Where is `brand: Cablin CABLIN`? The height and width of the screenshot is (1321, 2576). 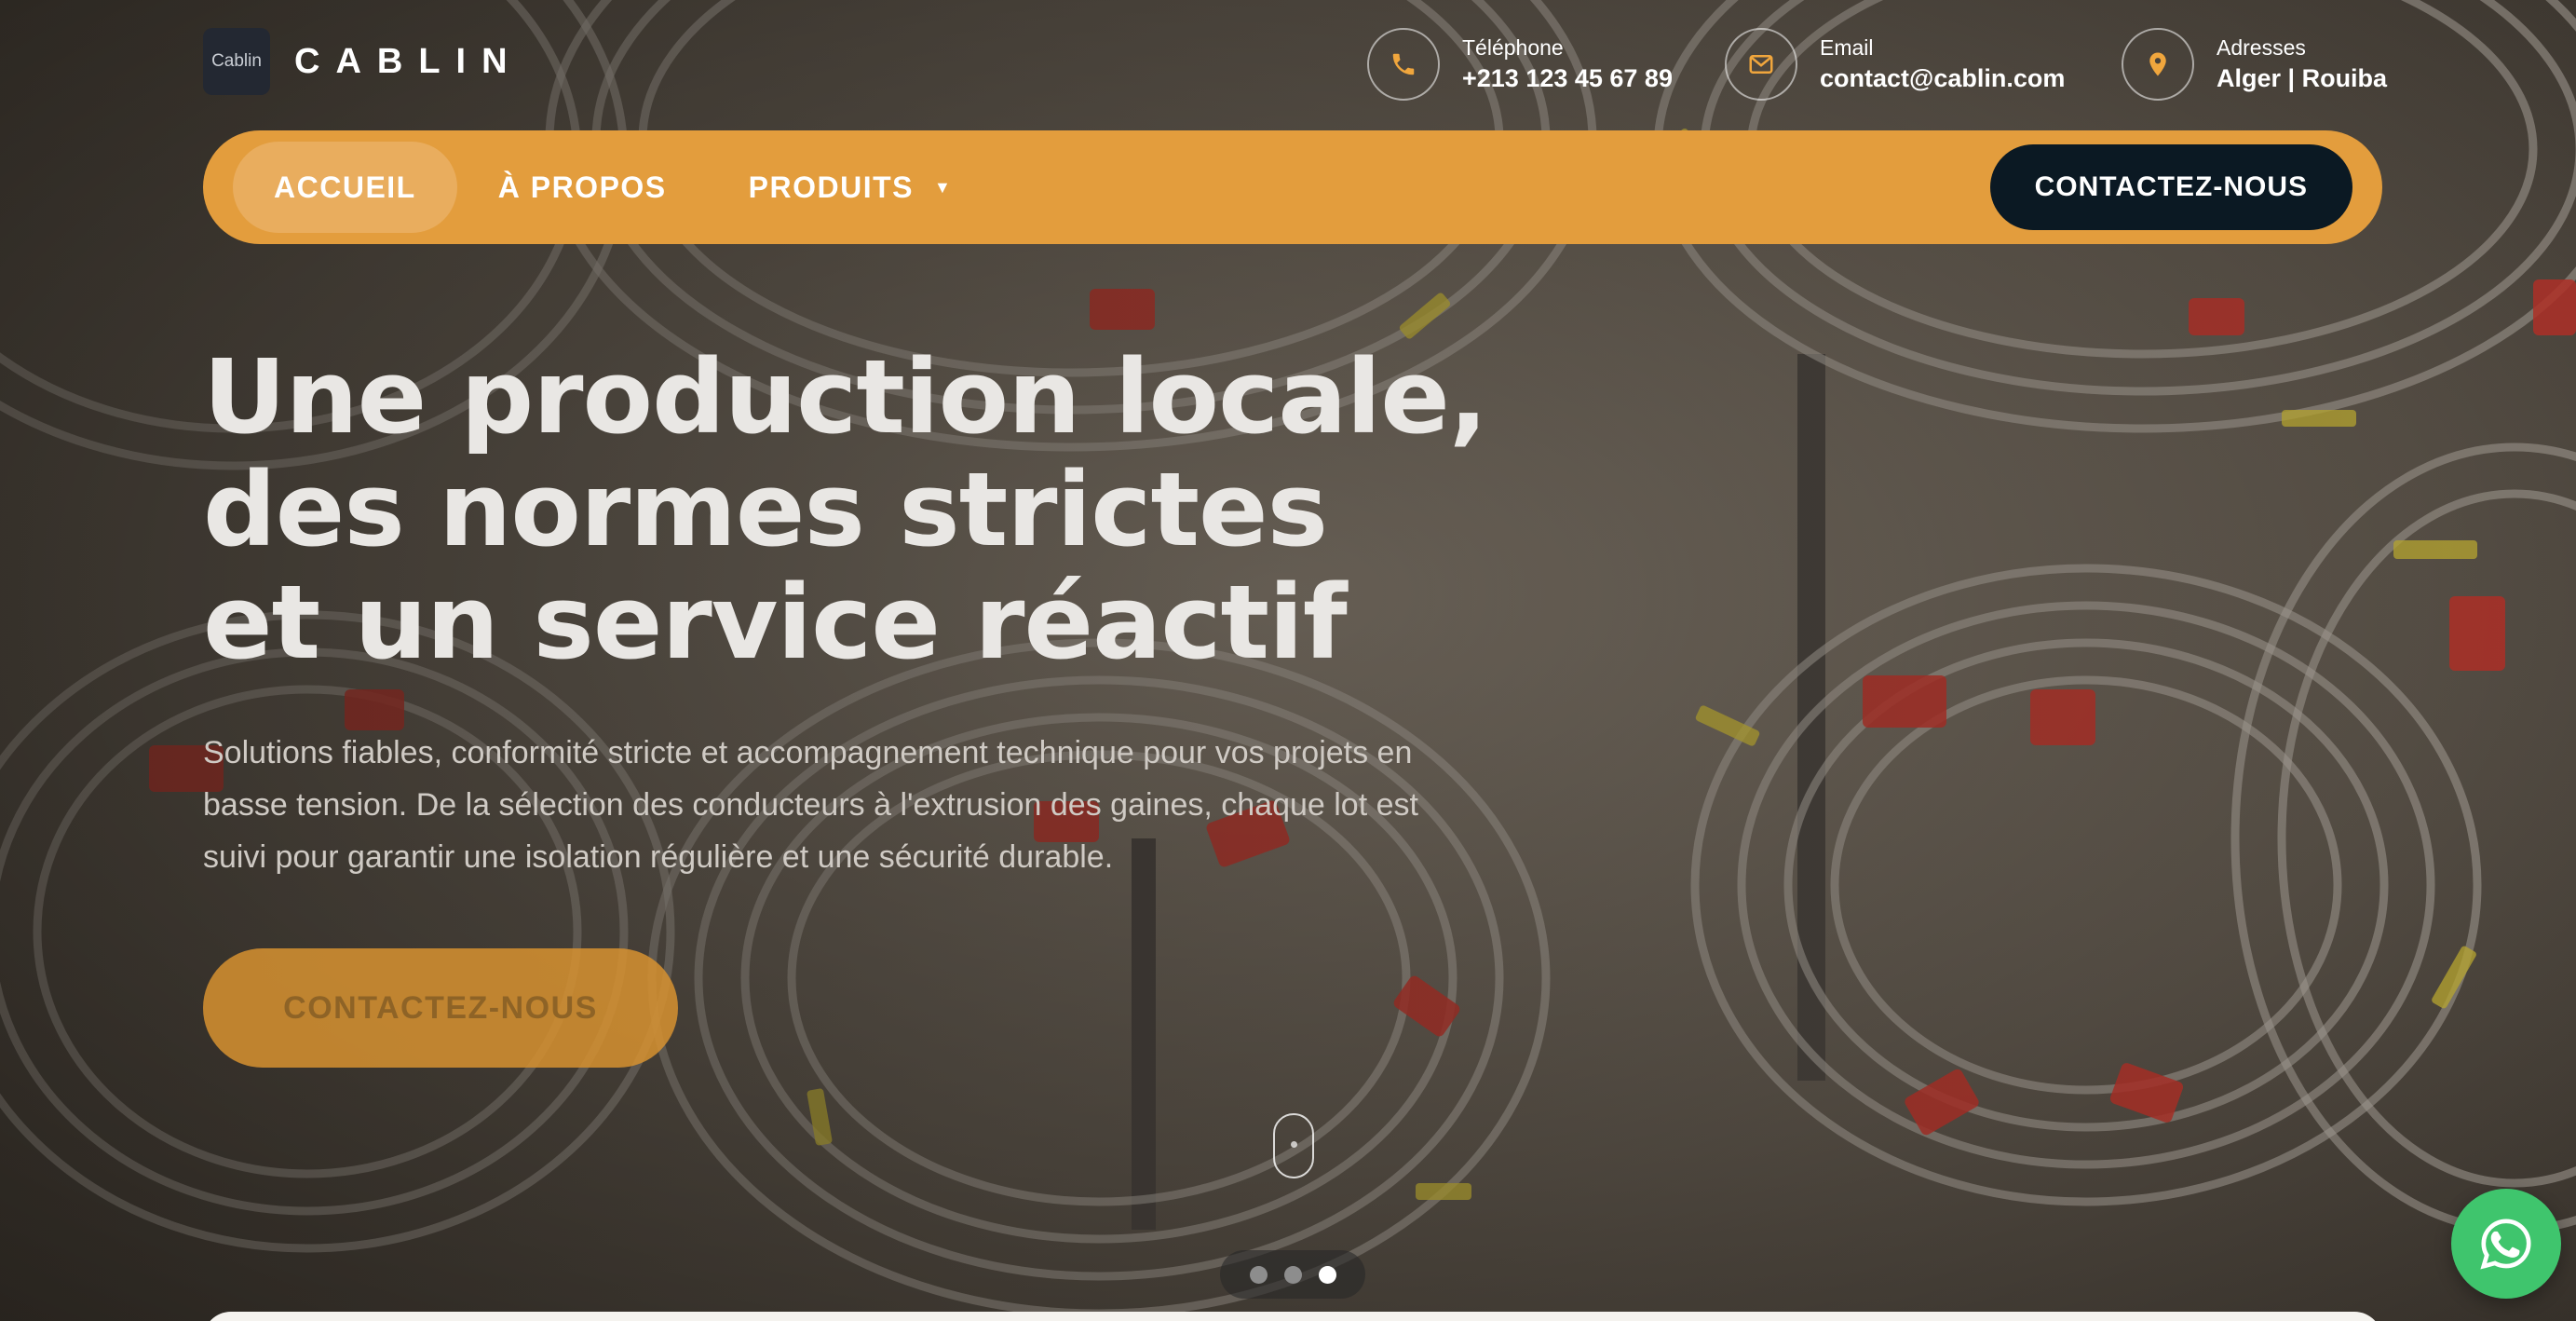 brand: Cablin CABLIN is located at coordinates (363, 62).